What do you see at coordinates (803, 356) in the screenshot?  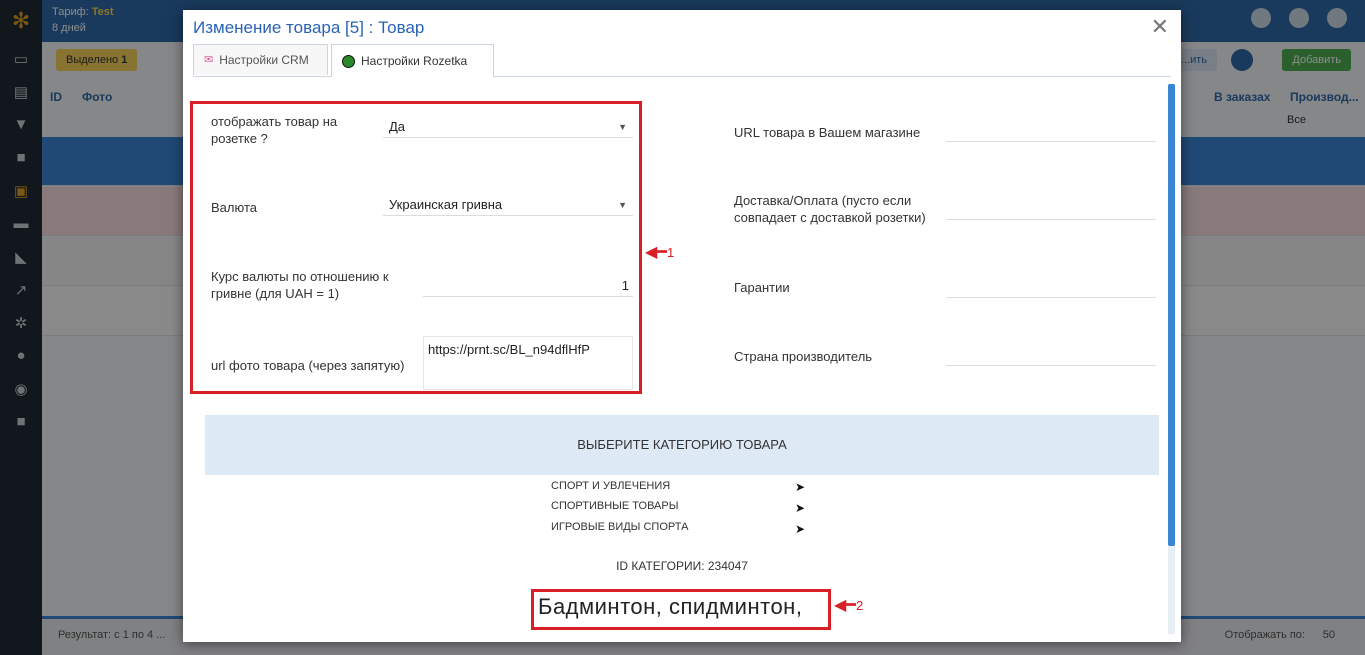 I see `country-label: Страна производитель` at bounding box center [803, 356].